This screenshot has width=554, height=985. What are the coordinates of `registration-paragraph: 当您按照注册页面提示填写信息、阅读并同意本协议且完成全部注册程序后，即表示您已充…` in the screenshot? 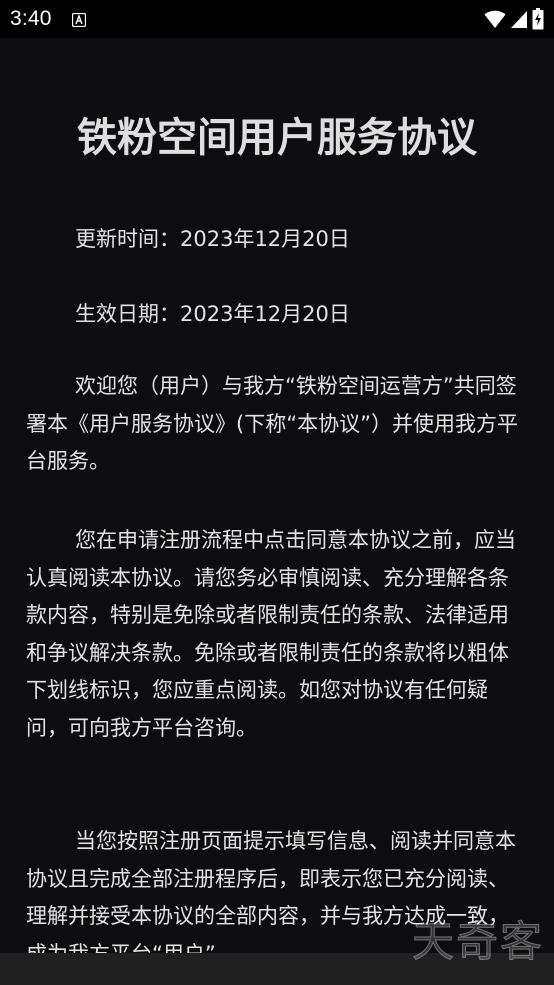 It's located at (271, 891).